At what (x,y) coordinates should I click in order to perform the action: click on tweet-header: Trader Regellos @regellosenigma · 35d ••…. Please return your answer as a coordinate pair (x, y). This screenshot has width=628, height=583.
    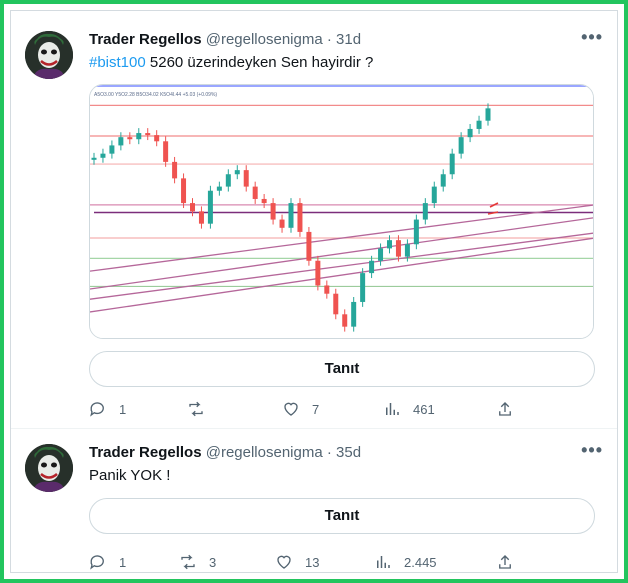
    Looking at the image, I should click on (346, 452).